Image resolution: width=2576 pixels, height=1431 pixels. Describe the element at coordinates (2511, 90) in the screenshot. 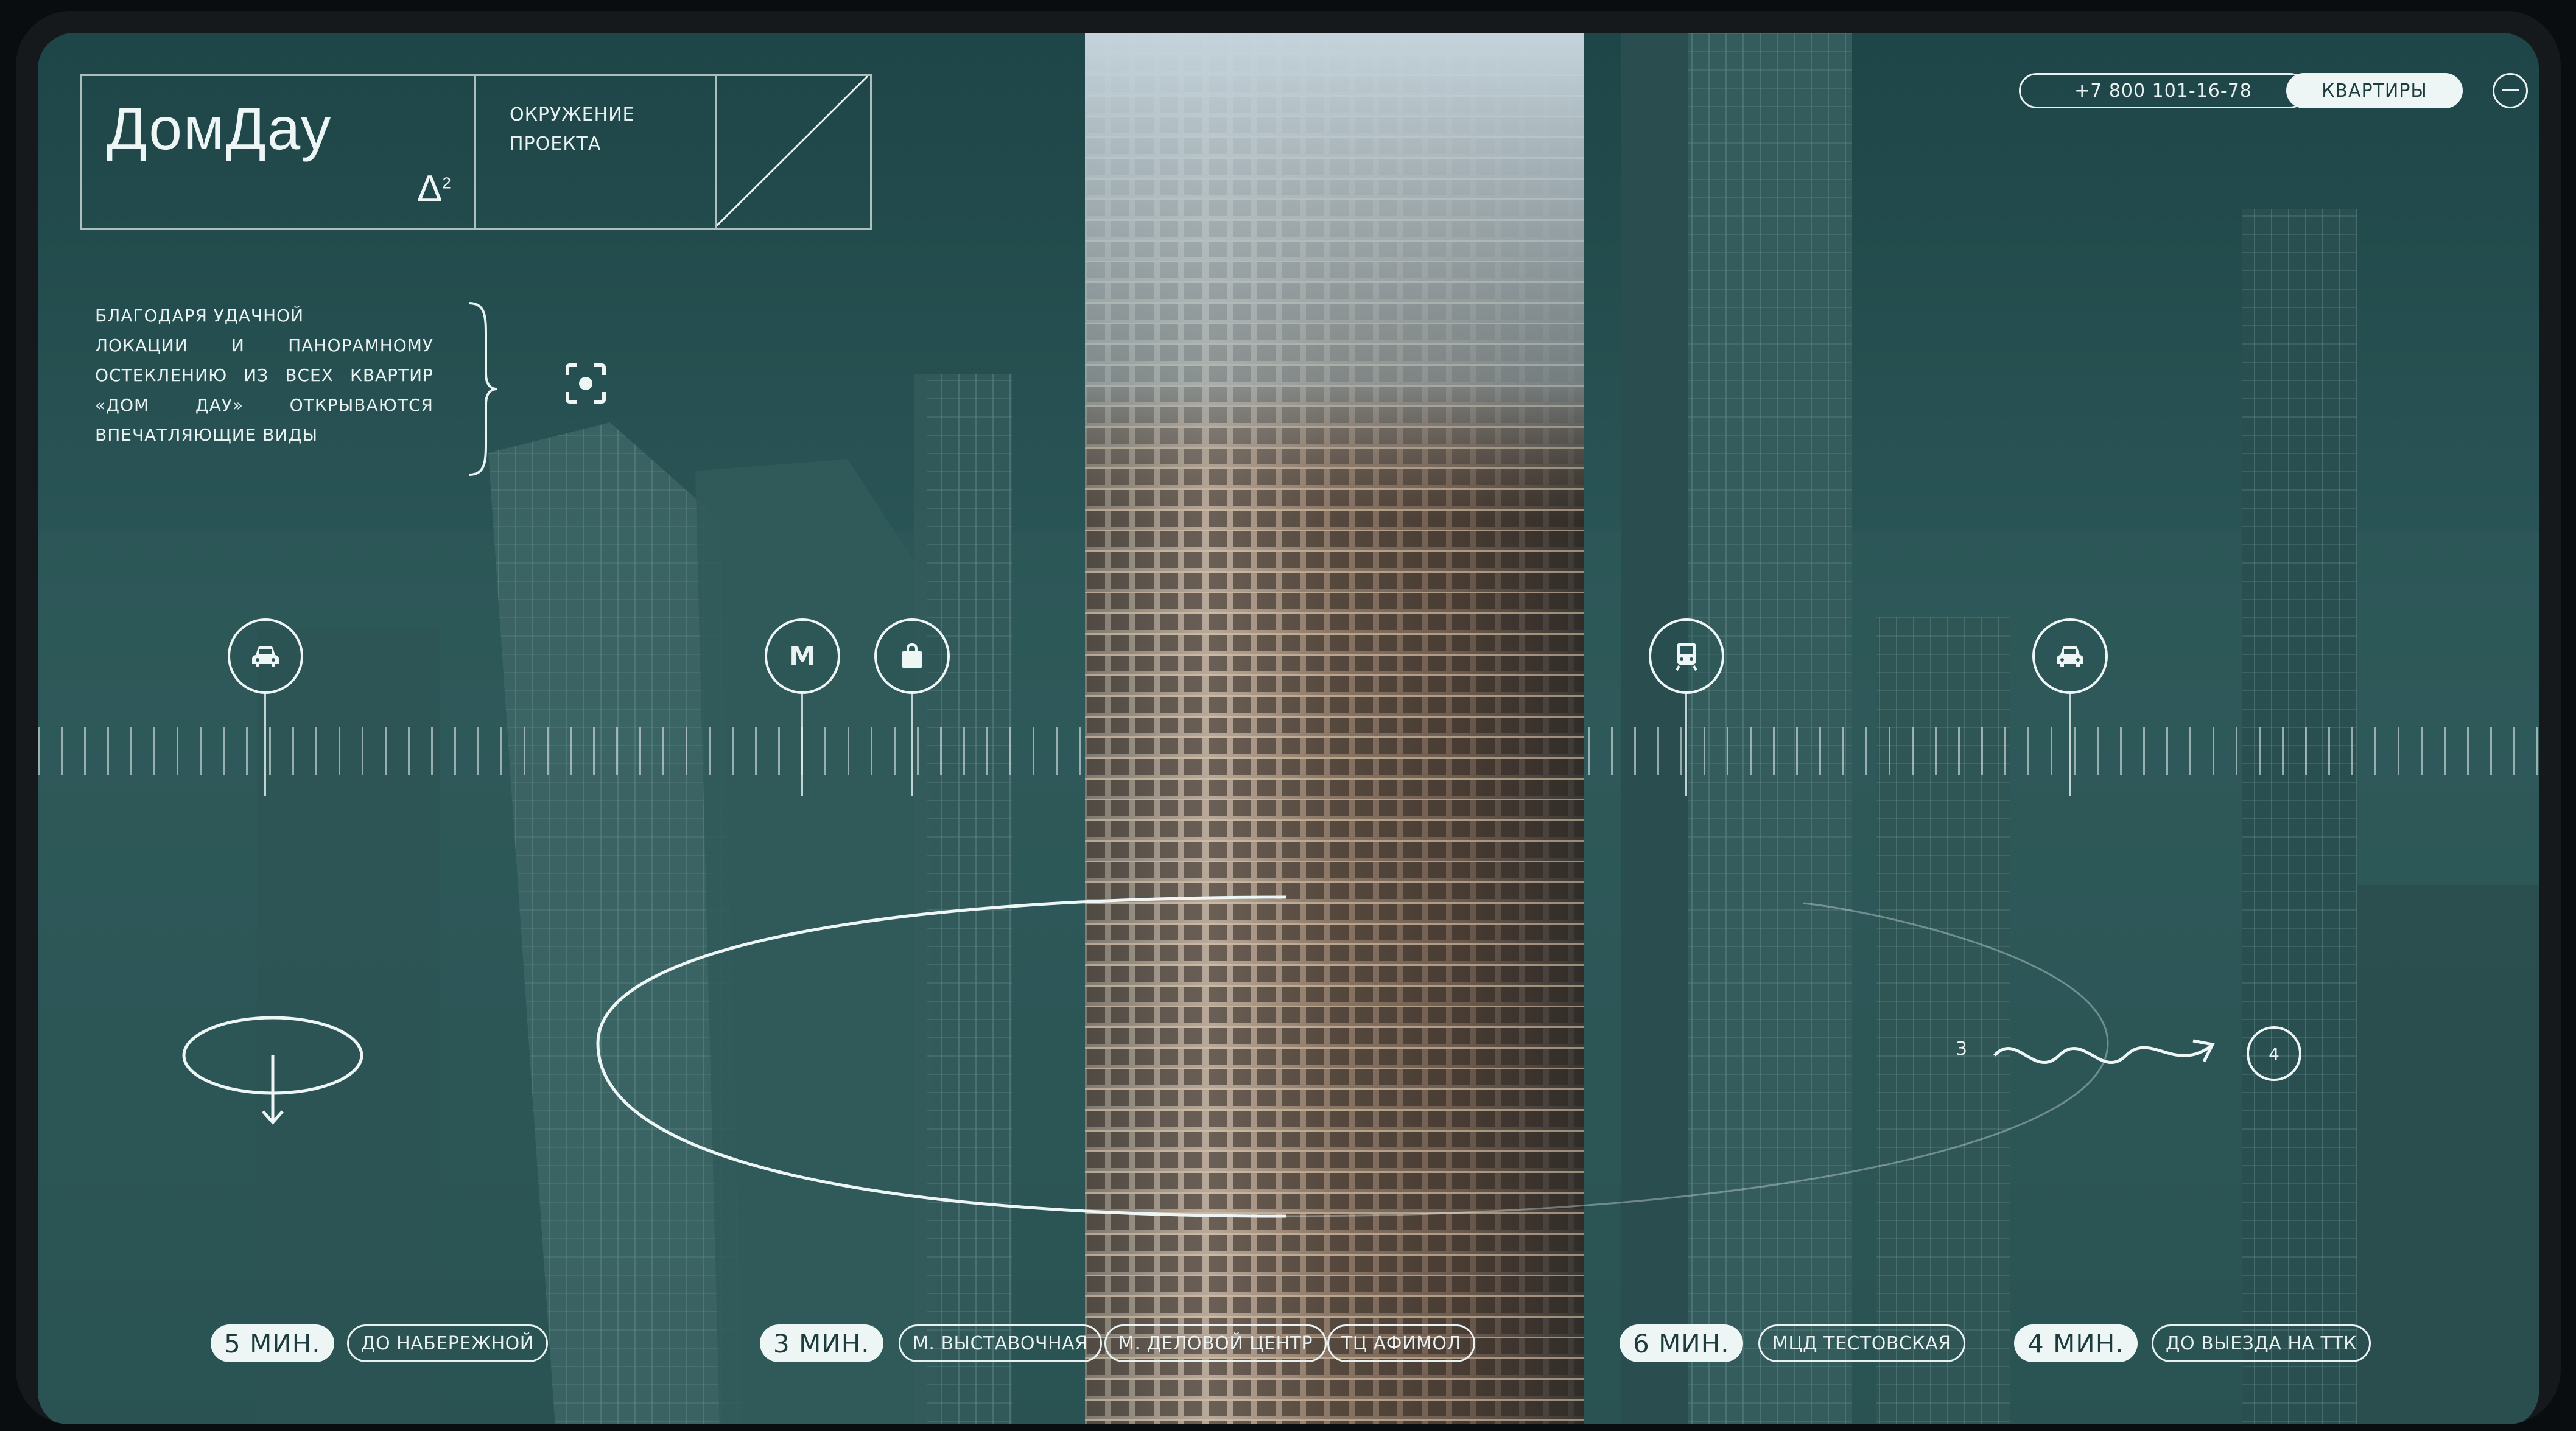

I see `menu-toggle-button` at that location.